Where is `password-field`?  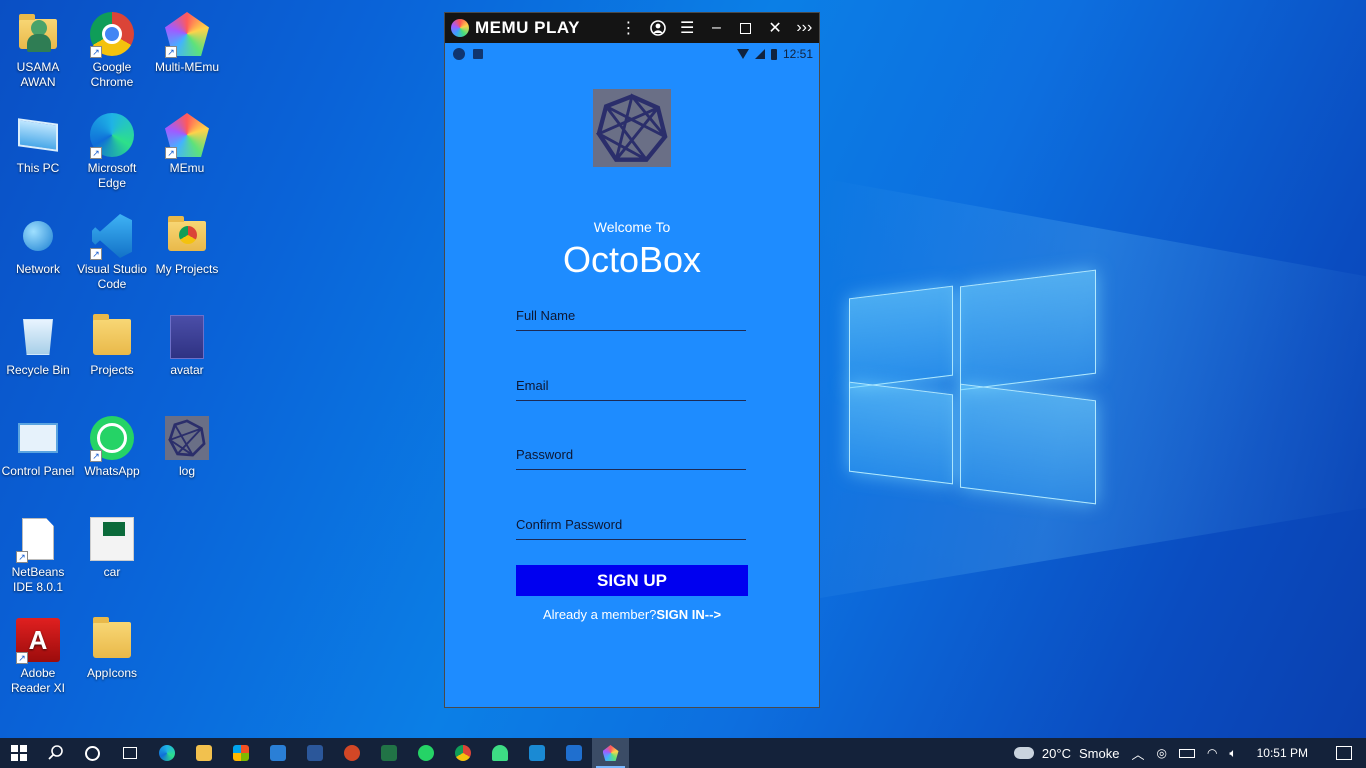
password-field is located at coordinates (631, 455).